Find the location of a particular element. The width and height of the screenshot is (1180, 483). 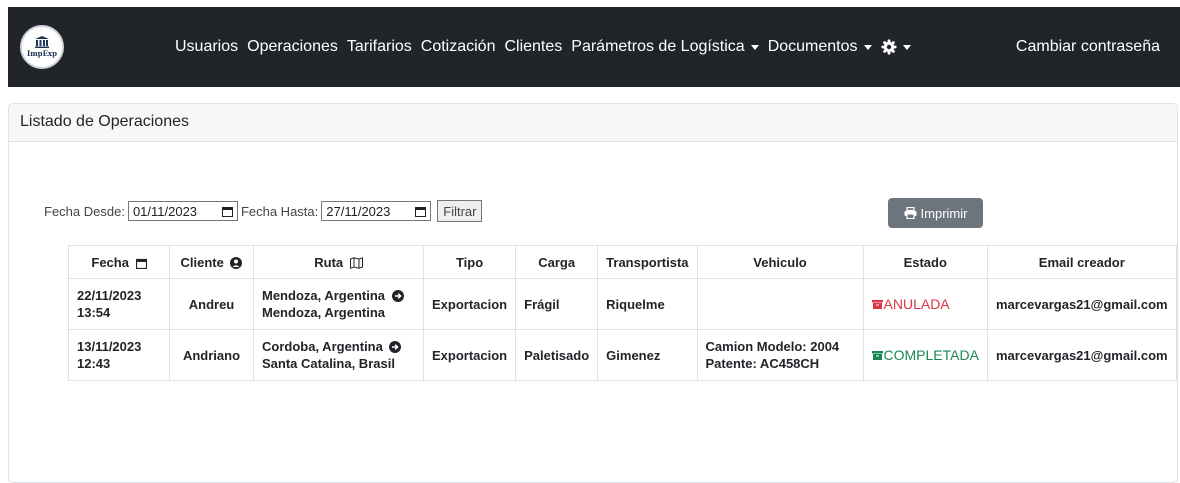

col-ruta-label: Ruta is located at coordinates (329, 262).